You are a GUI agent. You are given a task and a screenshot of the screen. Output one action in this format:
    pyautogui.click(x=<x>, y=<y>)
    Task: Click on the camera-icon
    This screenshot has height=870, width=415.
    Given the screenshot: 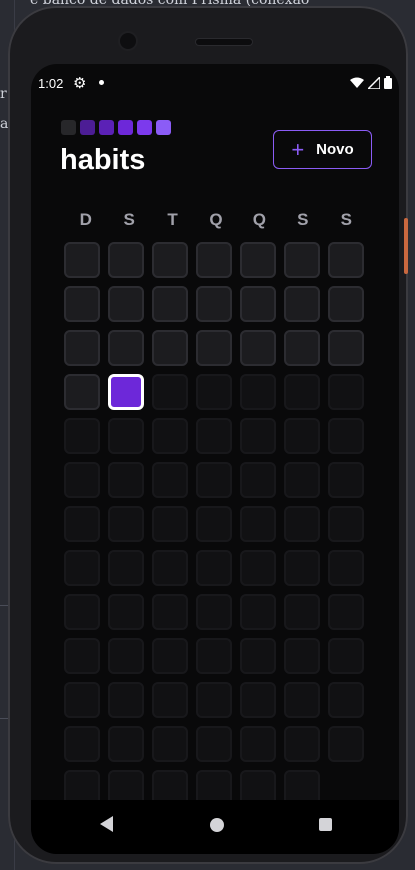 What is the action you would take?
    pyautogui.click(x=128, y=41)
    